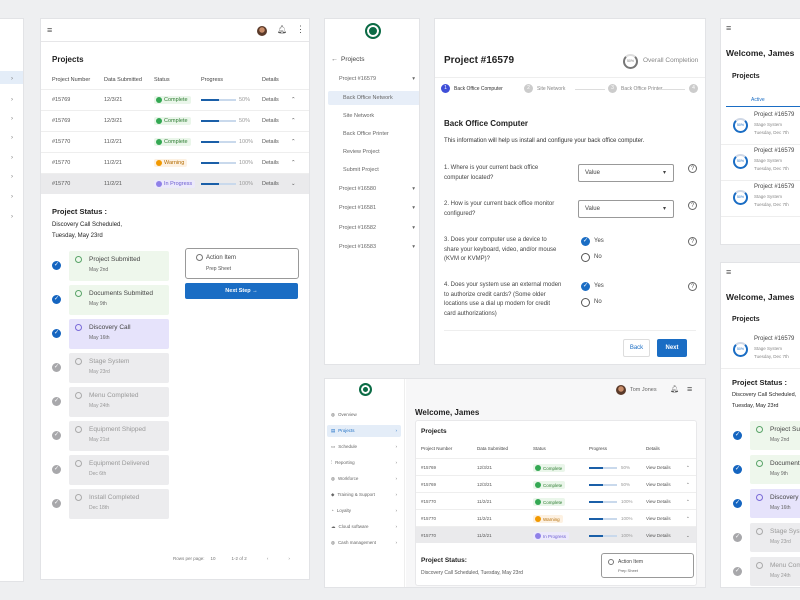  What do you see at coordinates (352, 59) in the screenshot?
I see `back-to-projects-link: Projects` at bounding box center [352, 59].